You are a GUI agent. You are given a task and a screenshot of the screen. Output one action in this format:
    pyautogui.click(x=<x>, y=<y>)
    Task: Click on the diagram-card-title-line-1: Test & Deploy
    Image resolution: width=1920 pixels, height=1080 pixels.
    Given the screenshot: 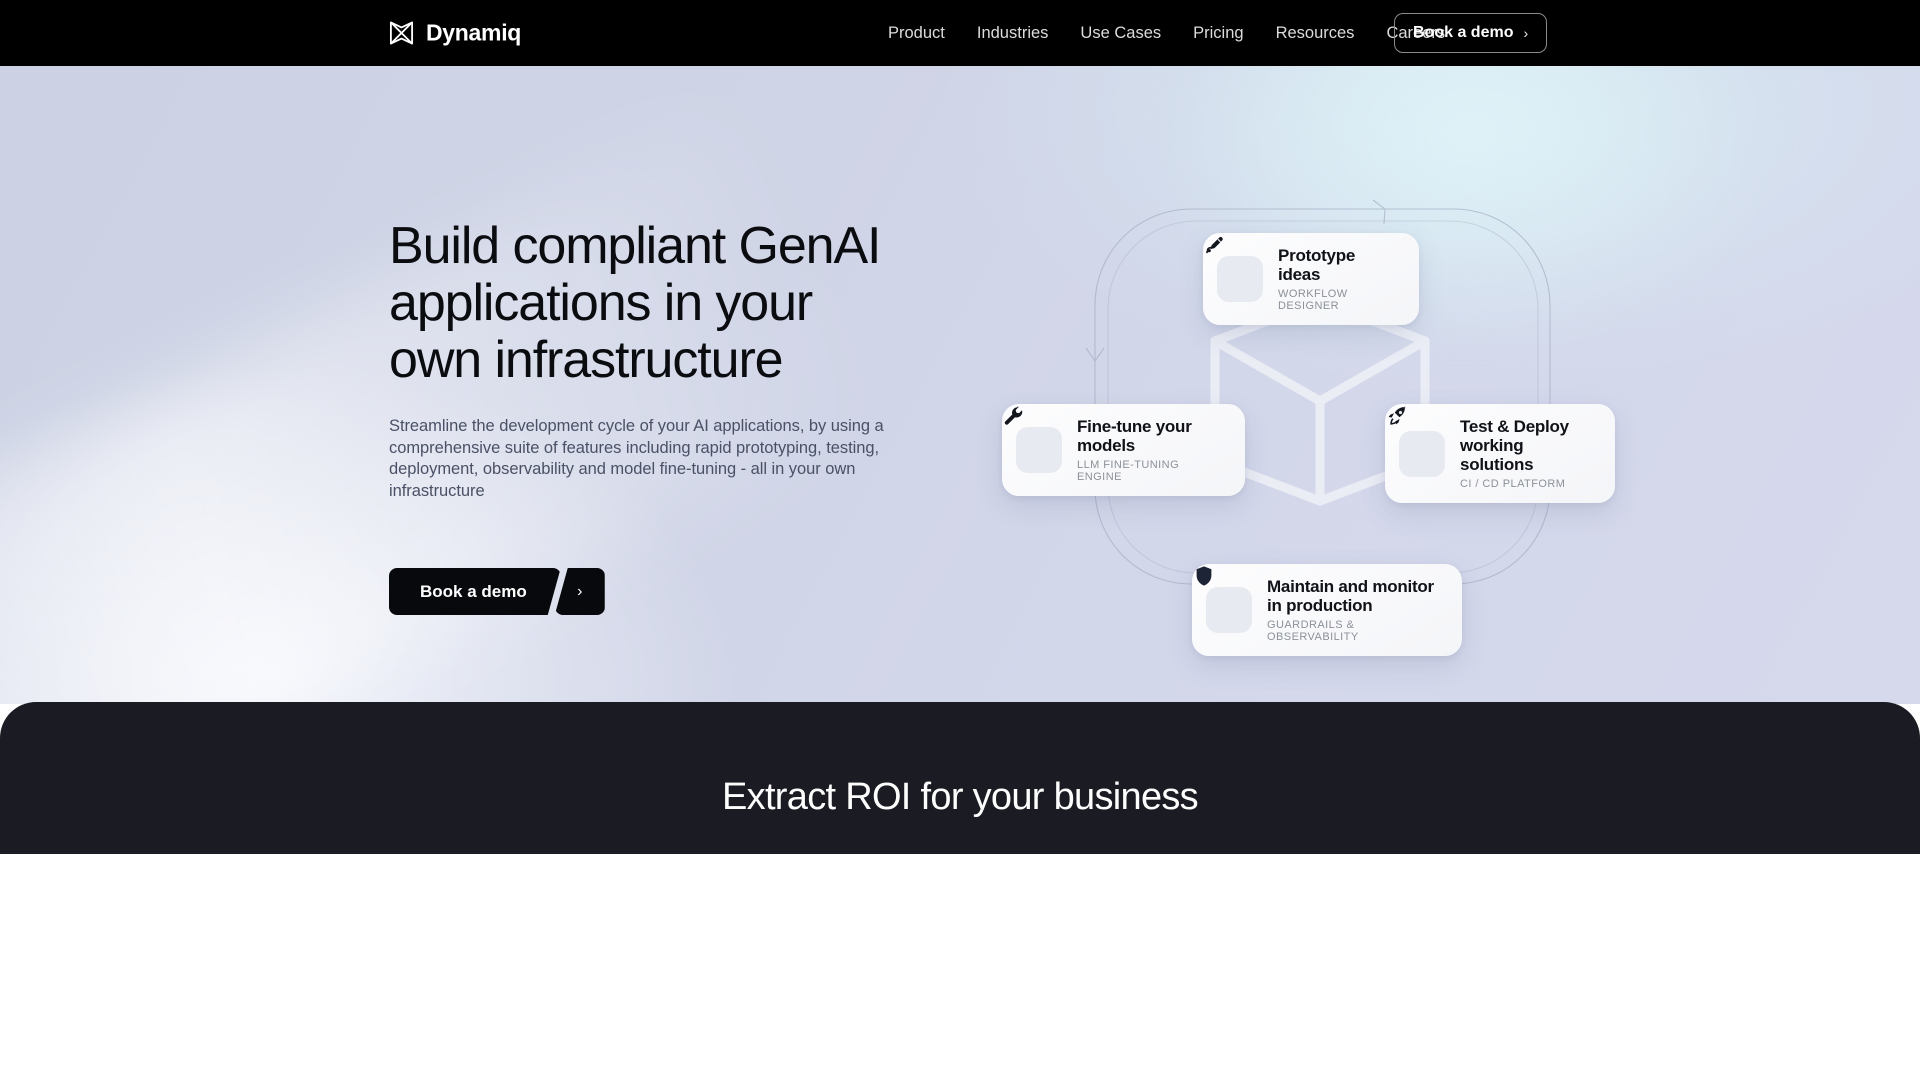 What is the action you would take?
    pyautogui.click(x=1514, y=426)
    